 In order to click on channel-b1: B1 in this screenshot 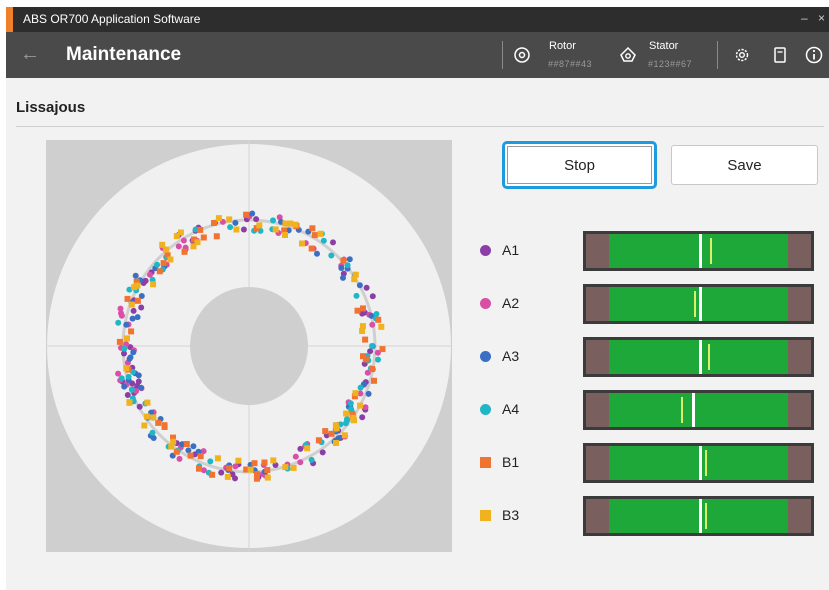, I will do `click(510, 463)`.